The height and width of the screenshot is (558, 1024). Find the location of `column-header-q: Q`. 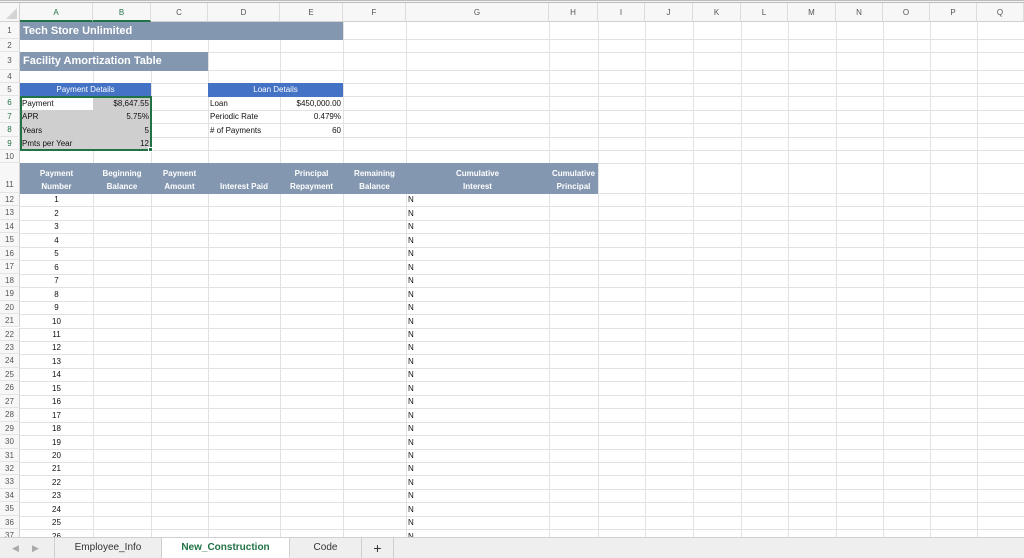

column-header-q: Q is located at coordinates (1000, 12).